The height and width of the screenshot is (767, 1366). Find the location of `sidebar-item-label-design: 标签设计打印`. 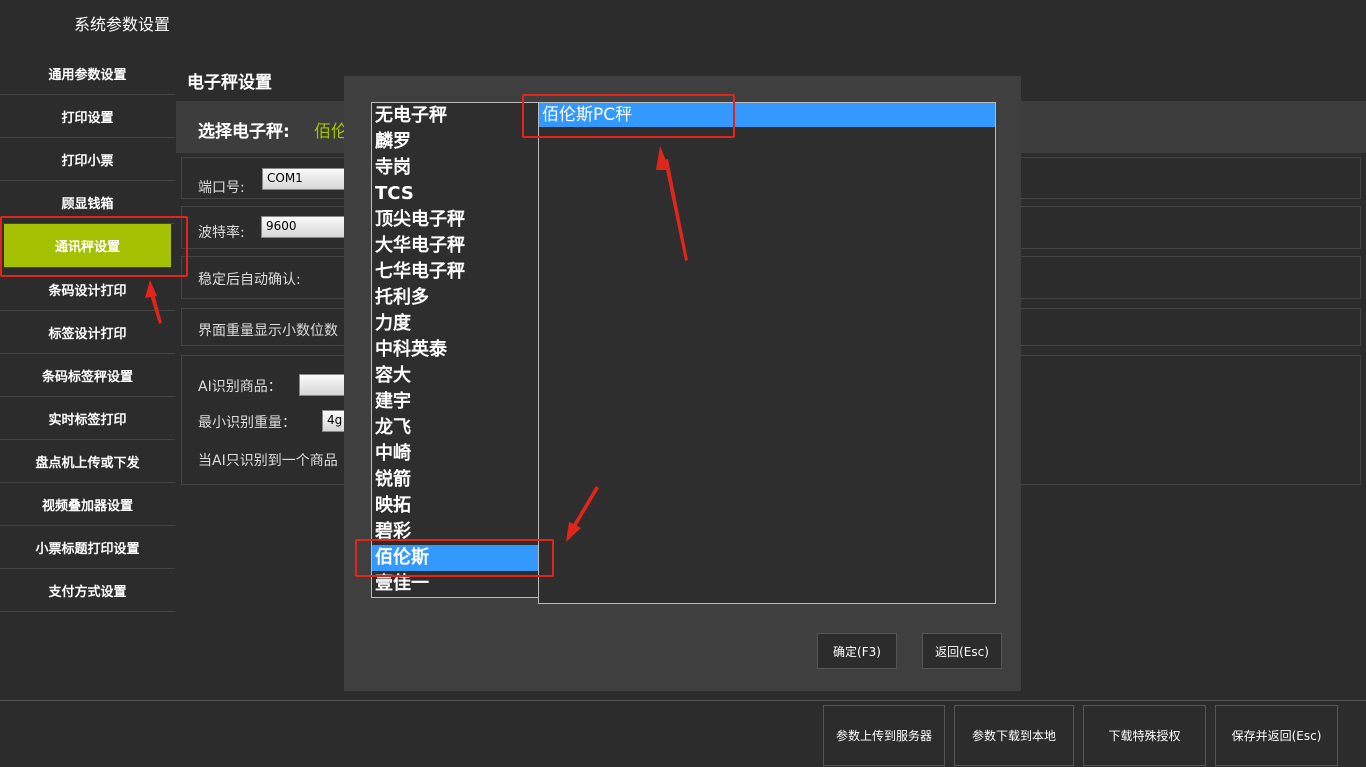

sidebar-item-label-design: 标签设计打印 is located at coordinates (87, 332).